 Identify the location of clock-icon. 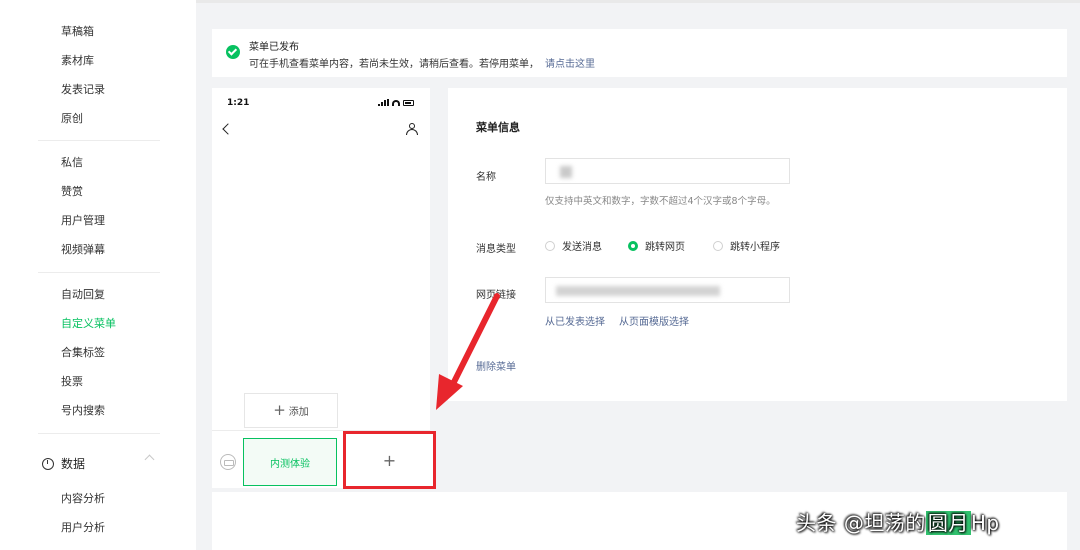
(48, 463).